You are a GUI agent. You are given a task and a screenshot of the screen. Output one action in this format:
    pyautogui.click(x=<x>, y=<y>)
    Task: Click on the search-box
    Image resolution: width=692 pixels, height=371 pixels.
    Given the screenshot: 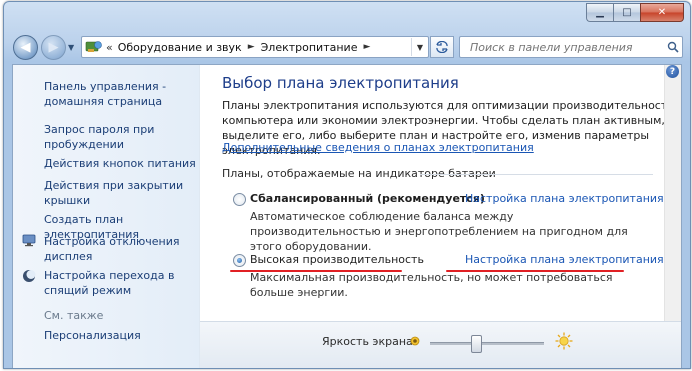 What is the action you would take?
    pyautogui.click(x=571, y=47)
    